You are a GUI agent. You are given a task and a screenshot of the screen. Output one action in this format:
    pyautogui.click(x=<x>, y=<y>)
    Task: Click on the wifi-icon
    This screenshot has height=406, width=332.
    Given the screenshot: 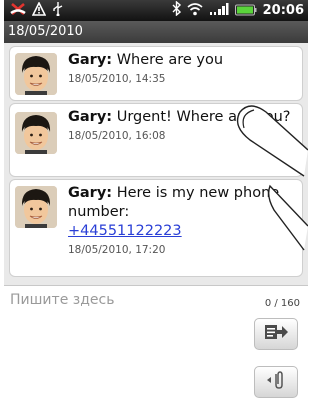 What is the action you would take?
    pyautogui.click(x=195, y=10)
    